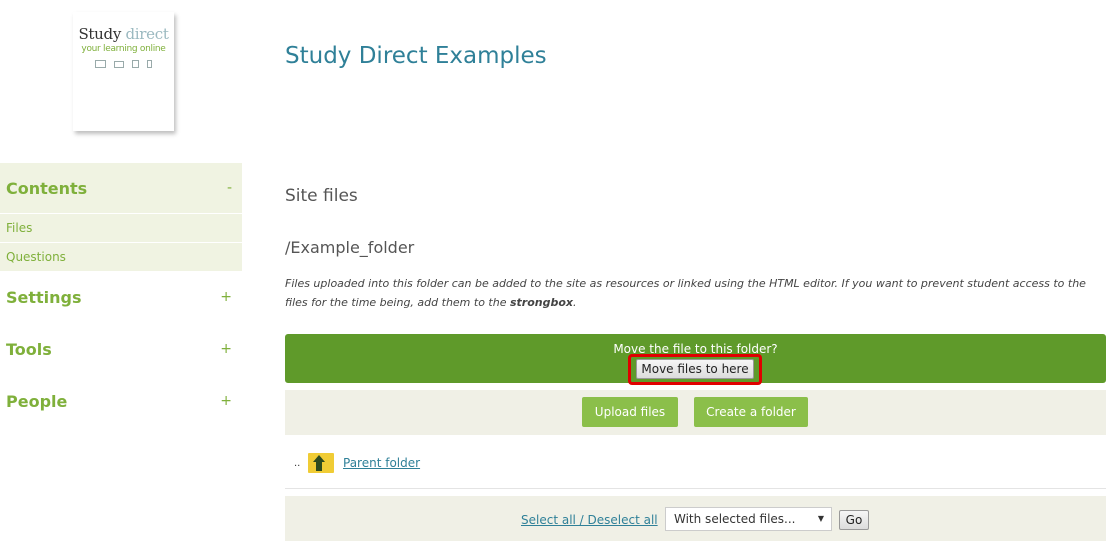 Image resolution: width=1117 pixels, height=552 pixels. I want to click on sidebar-block-contents: Contents - Files Questions, so click(121, 217).